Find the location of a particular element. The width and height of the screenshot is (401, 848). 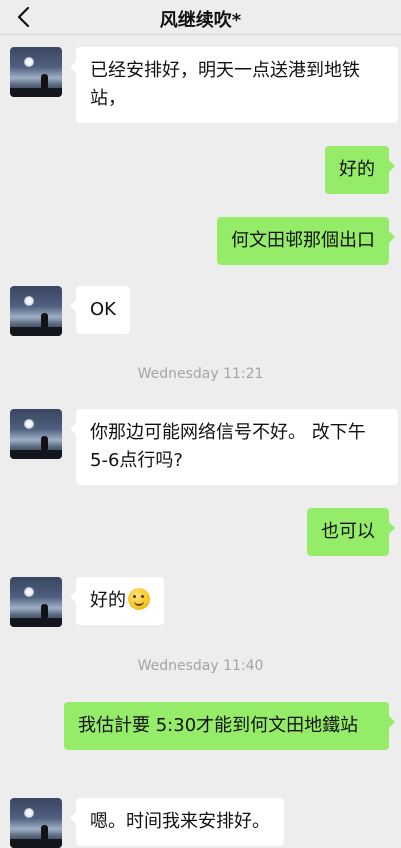

message-bubble: 也可以 is located at coordinates (351, 532).